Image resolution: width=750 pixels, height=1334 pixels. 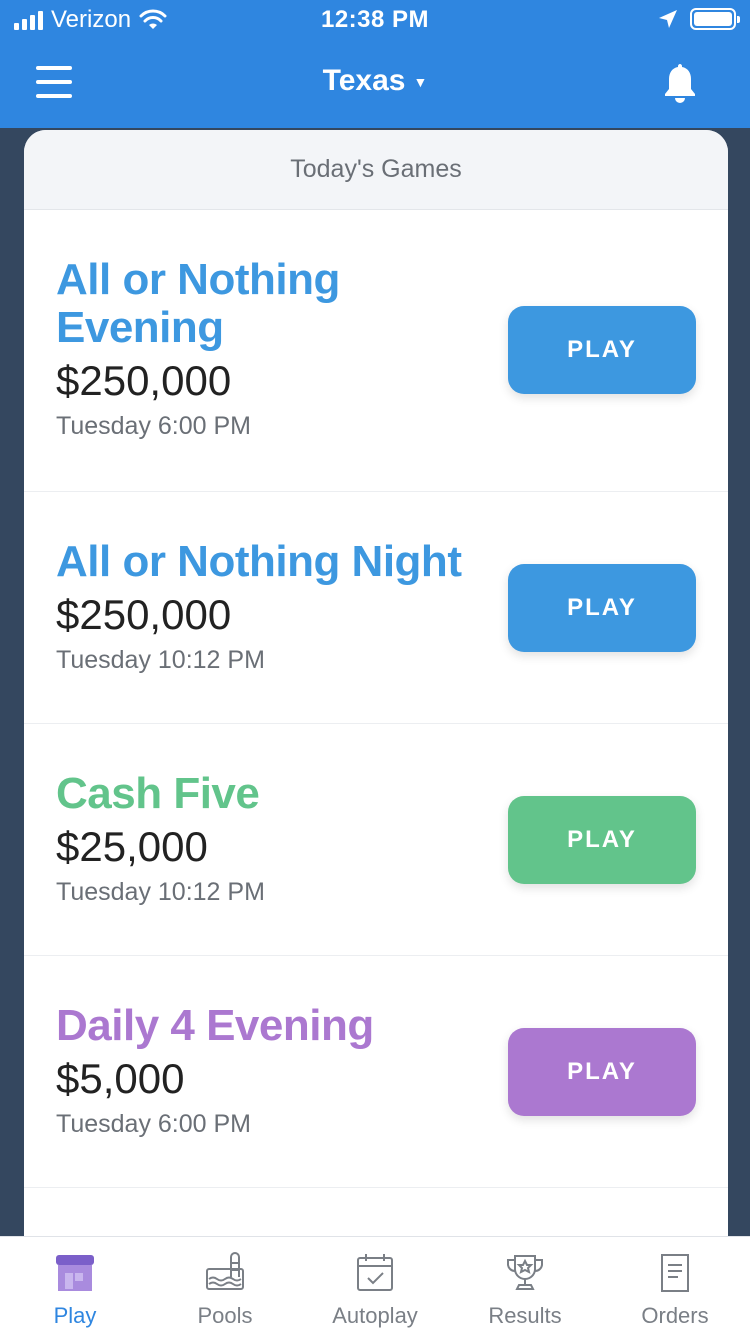 I want to click on tab-bar: Play Pools Autoplay Results Orders, so click(x=375, y=1285).